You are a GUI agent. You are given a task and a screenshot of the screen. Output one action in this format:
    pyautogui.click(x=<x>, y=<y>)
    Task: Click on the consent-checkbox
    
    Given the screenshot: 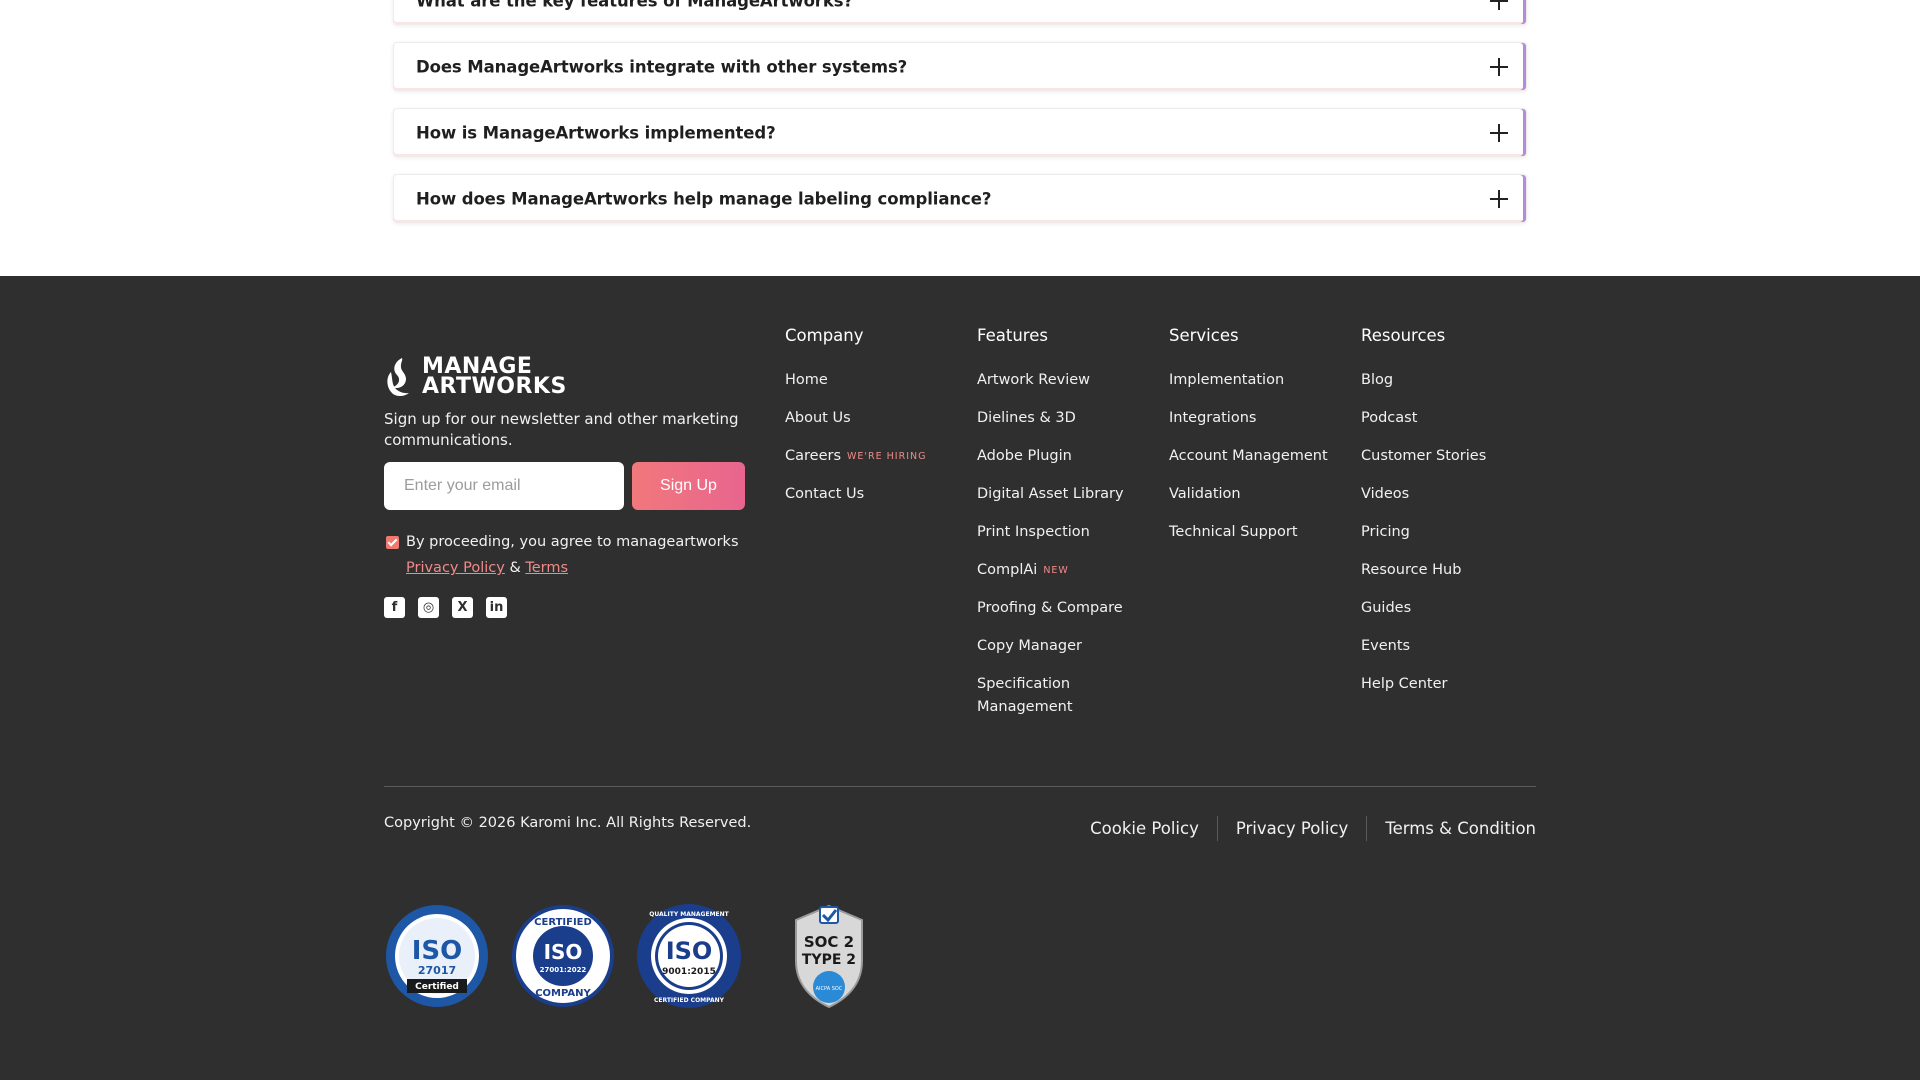 What is the action you would take?
    pyautogui.click(x=392, y=542)
    